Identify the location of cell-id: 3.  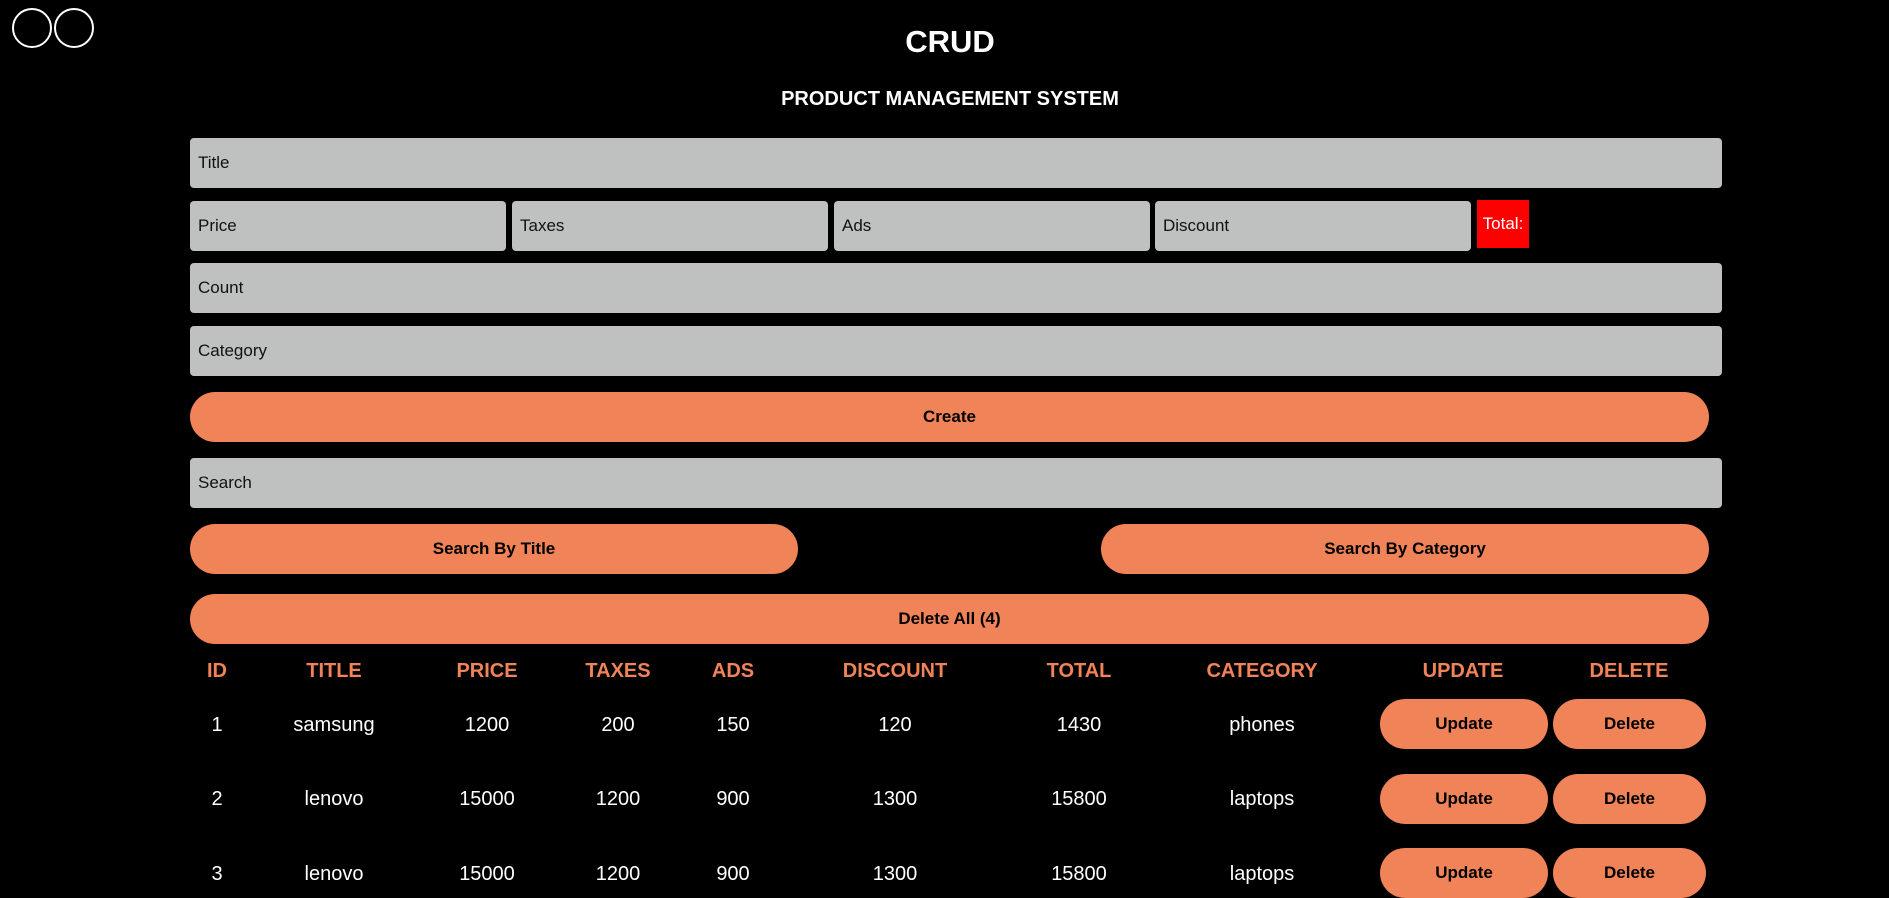
(217, 874).